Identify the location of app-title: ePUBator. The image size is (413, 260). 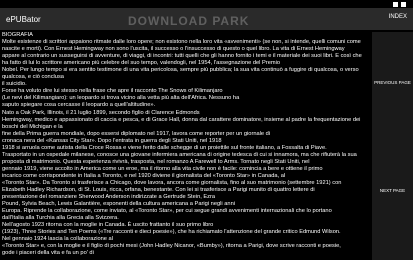
(23, 19).